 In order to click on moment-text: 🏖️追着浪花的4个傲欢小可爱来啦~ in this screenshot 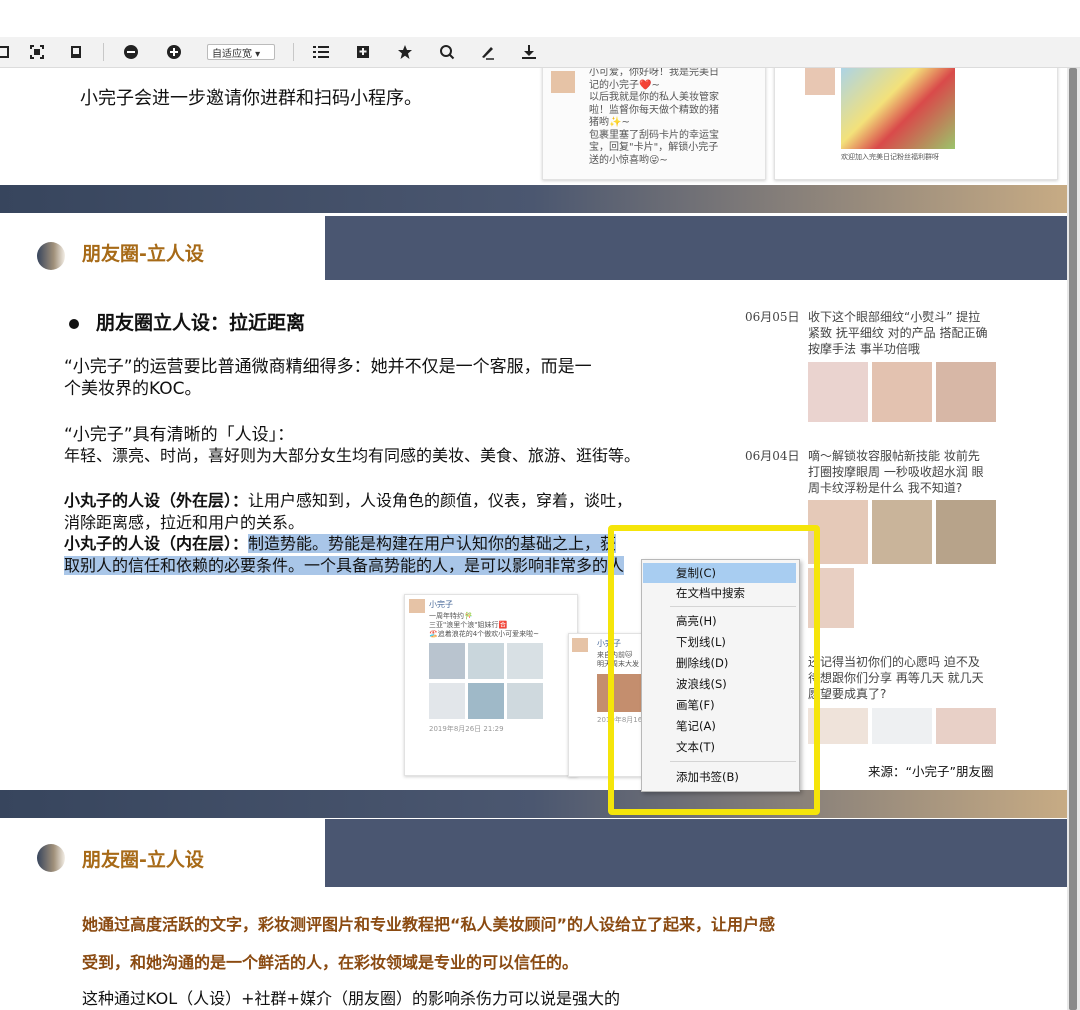, I will do `click(484, 634)`.